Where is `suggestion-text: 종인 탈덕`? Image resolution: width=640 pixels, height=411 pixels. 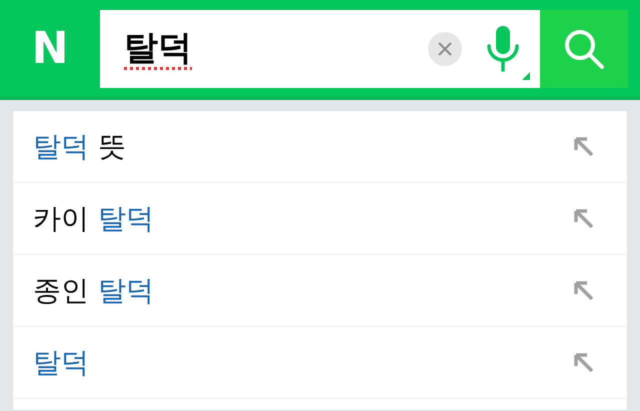 suggestion-text: 종인 탈덕 is located at coordinates (93, 290).